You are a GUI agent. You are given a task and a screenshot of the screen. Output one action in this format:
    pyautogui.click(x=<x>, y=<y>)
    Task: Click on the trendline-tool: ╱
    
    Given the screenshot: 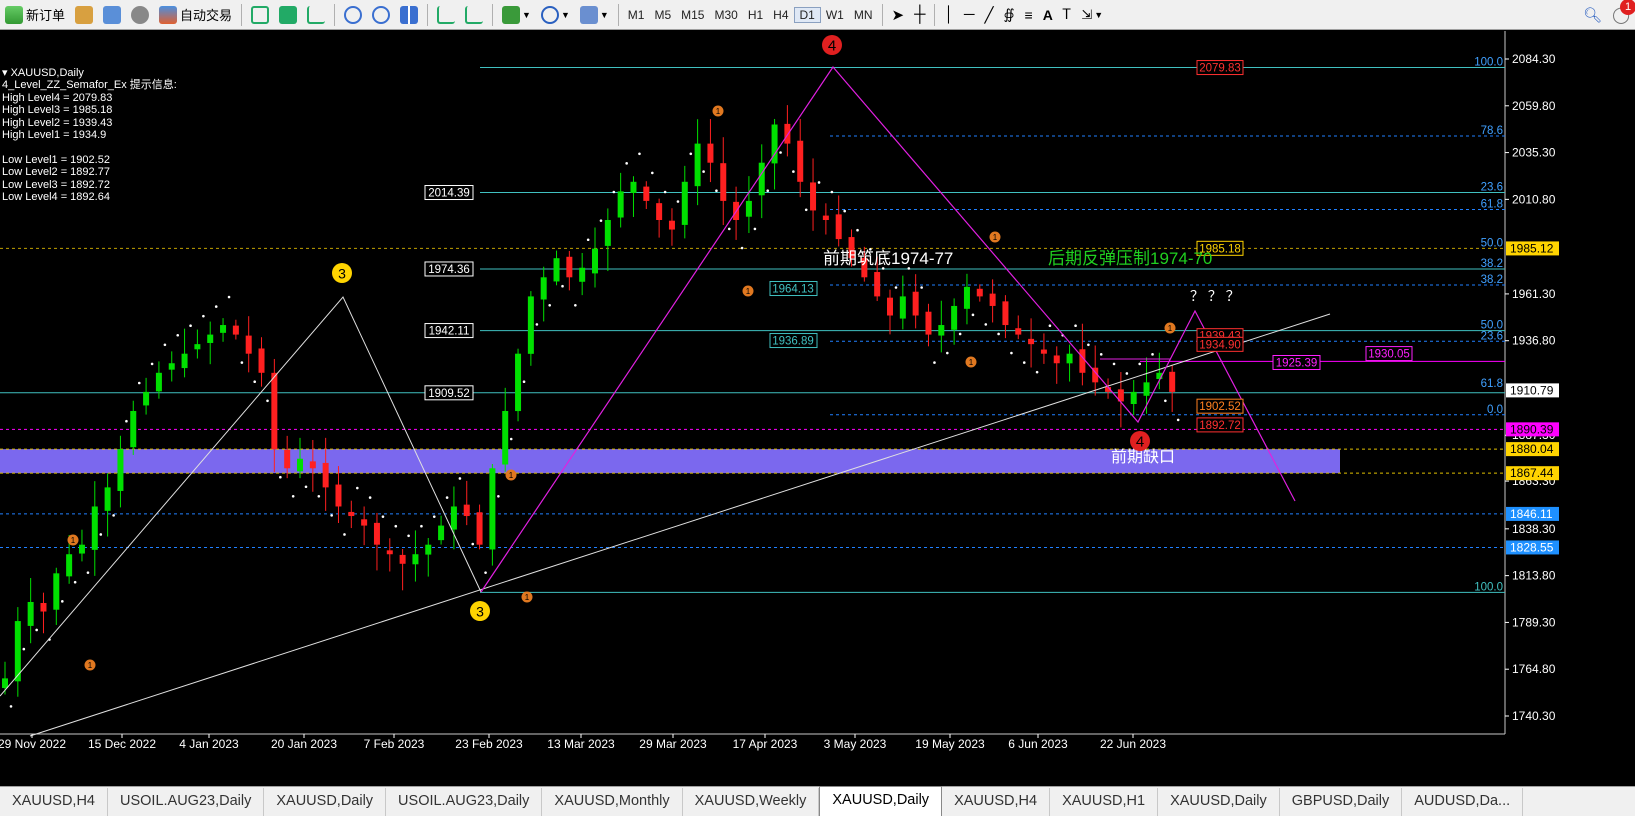 What is the action you would take?
    pyautogui.click(x=988, y=15)
    